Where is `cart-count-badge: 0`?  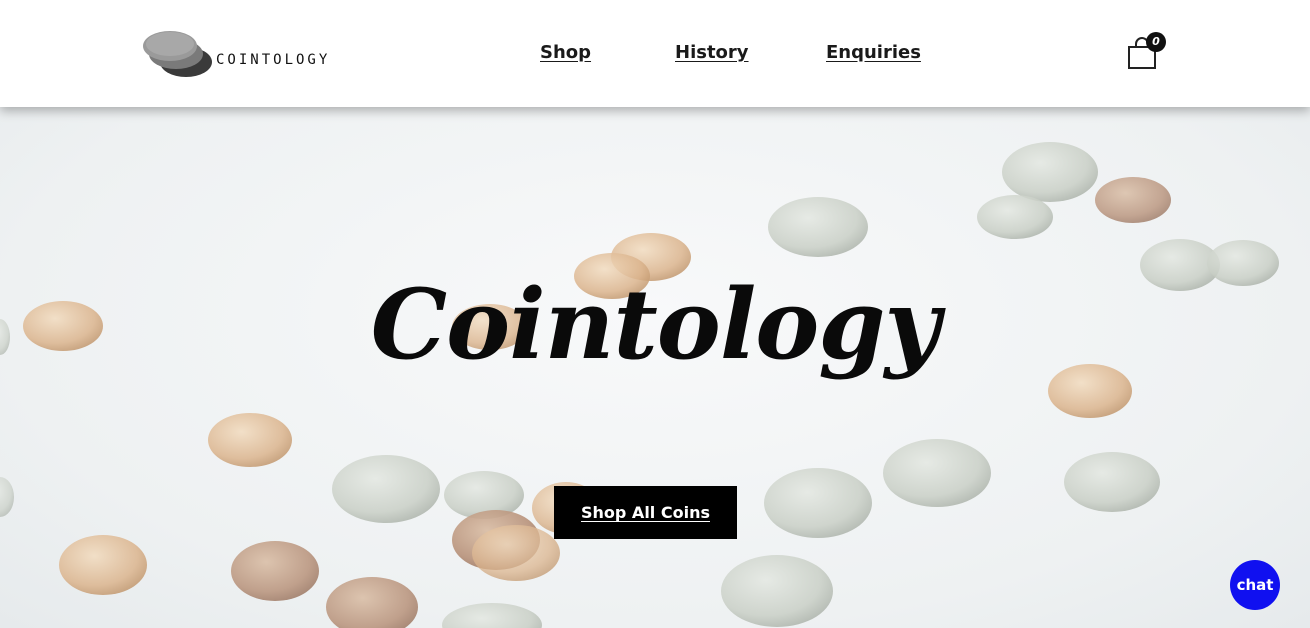 cart-count-badge: 0 is located at coordinates (1156, 42).